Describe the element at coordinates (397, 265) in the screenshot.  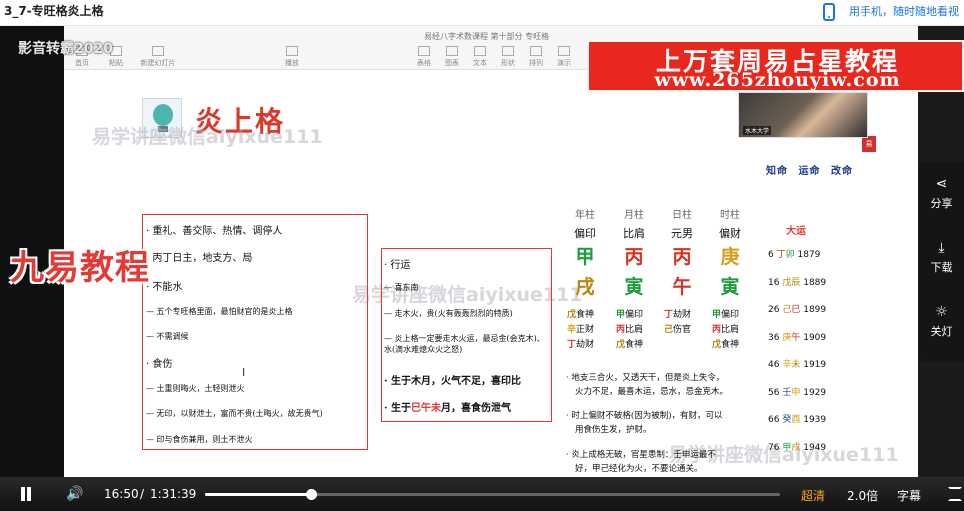
I see `luck-line: · 行运` at that location.